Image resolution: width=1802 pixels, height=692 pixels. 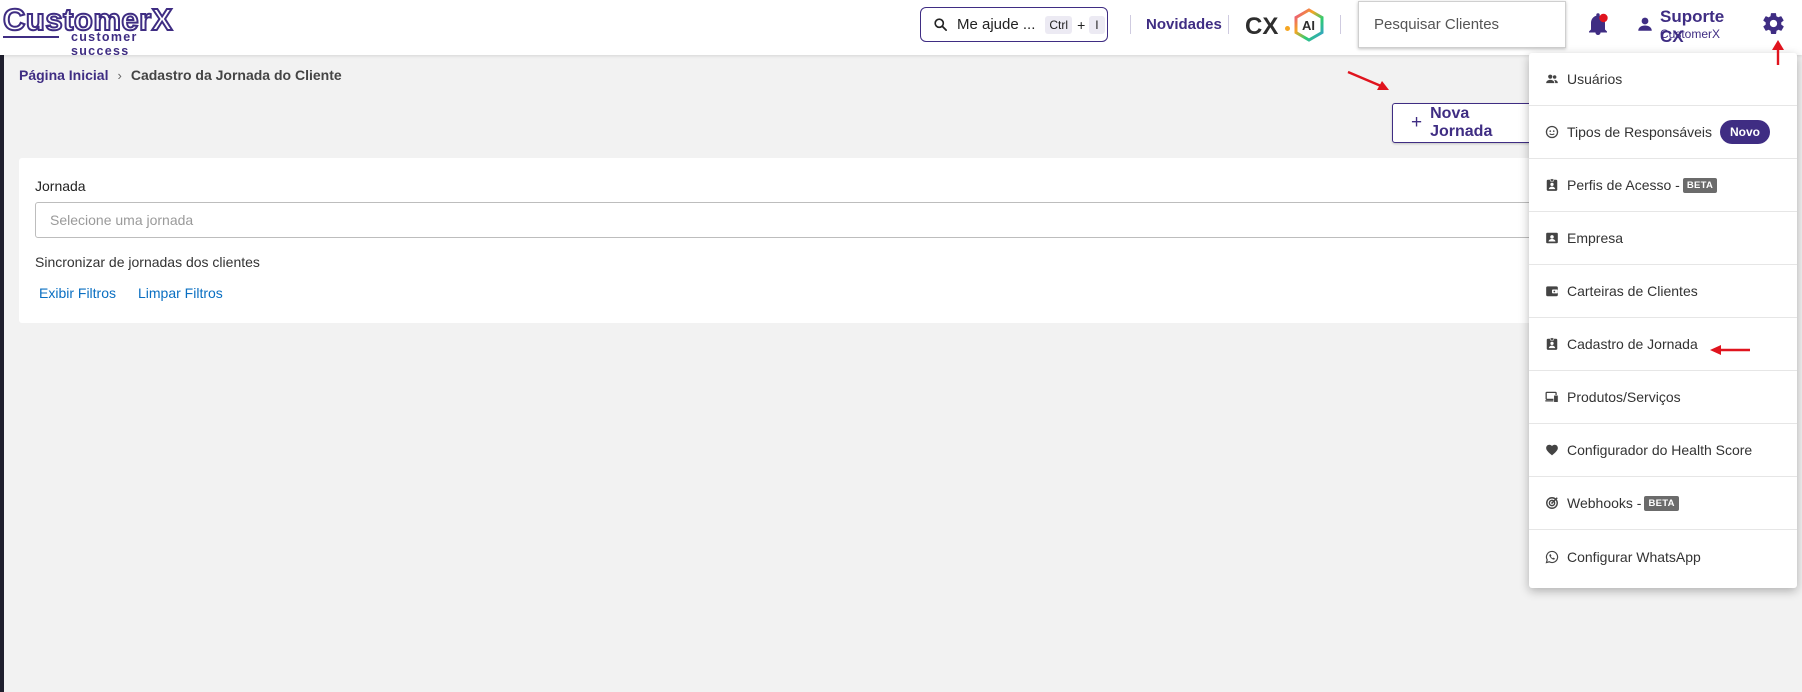 What do you see at coordinates (31, 37) in the screenshot?
I see `logo-underline` at bounding box center [31, 37].